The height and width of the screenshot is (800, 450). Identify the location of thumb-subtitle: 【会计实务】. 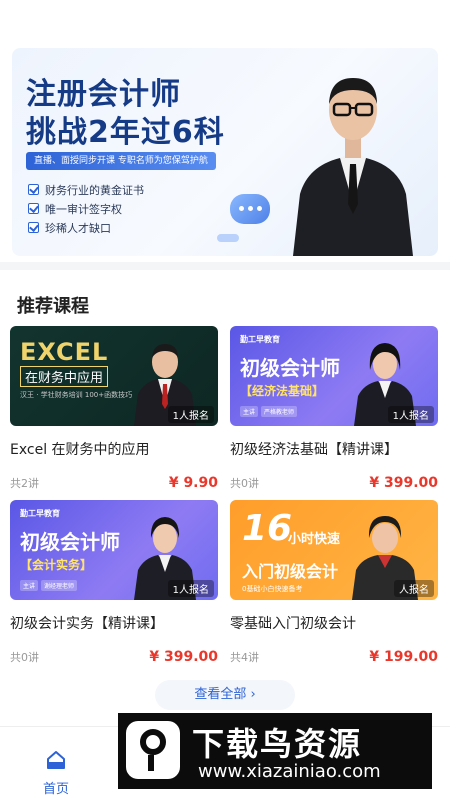
(56, 565).